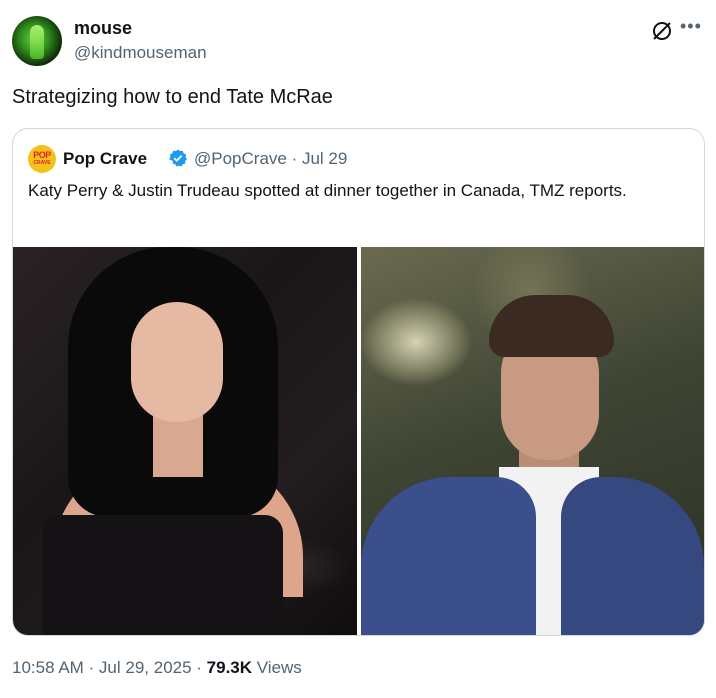 Image resolution: width=716 pixels, height=698 pixels. I want to click on post-time: 10:58 AM · Jul 29, 2025 ·, so click(109, 667).